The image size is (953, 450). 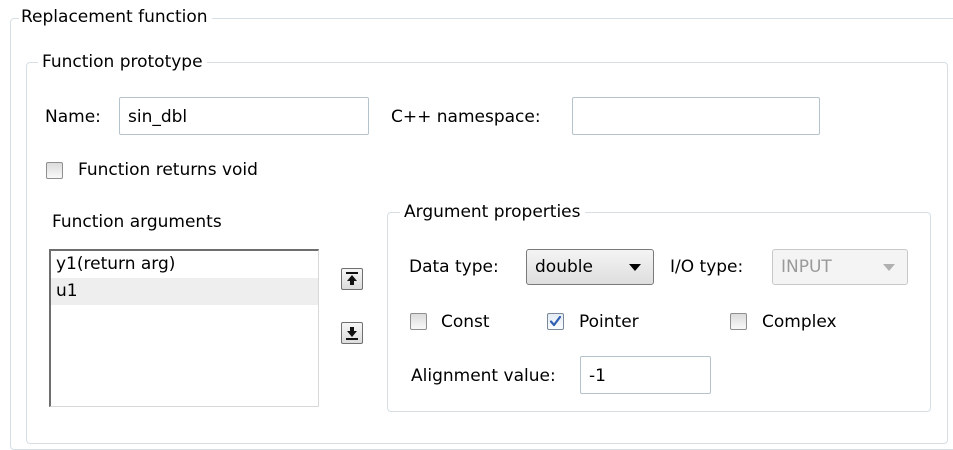 What do you see at coordinates (696, 116) in the screenshot?
I see `namespace-input` at bounding box center [696, 116].